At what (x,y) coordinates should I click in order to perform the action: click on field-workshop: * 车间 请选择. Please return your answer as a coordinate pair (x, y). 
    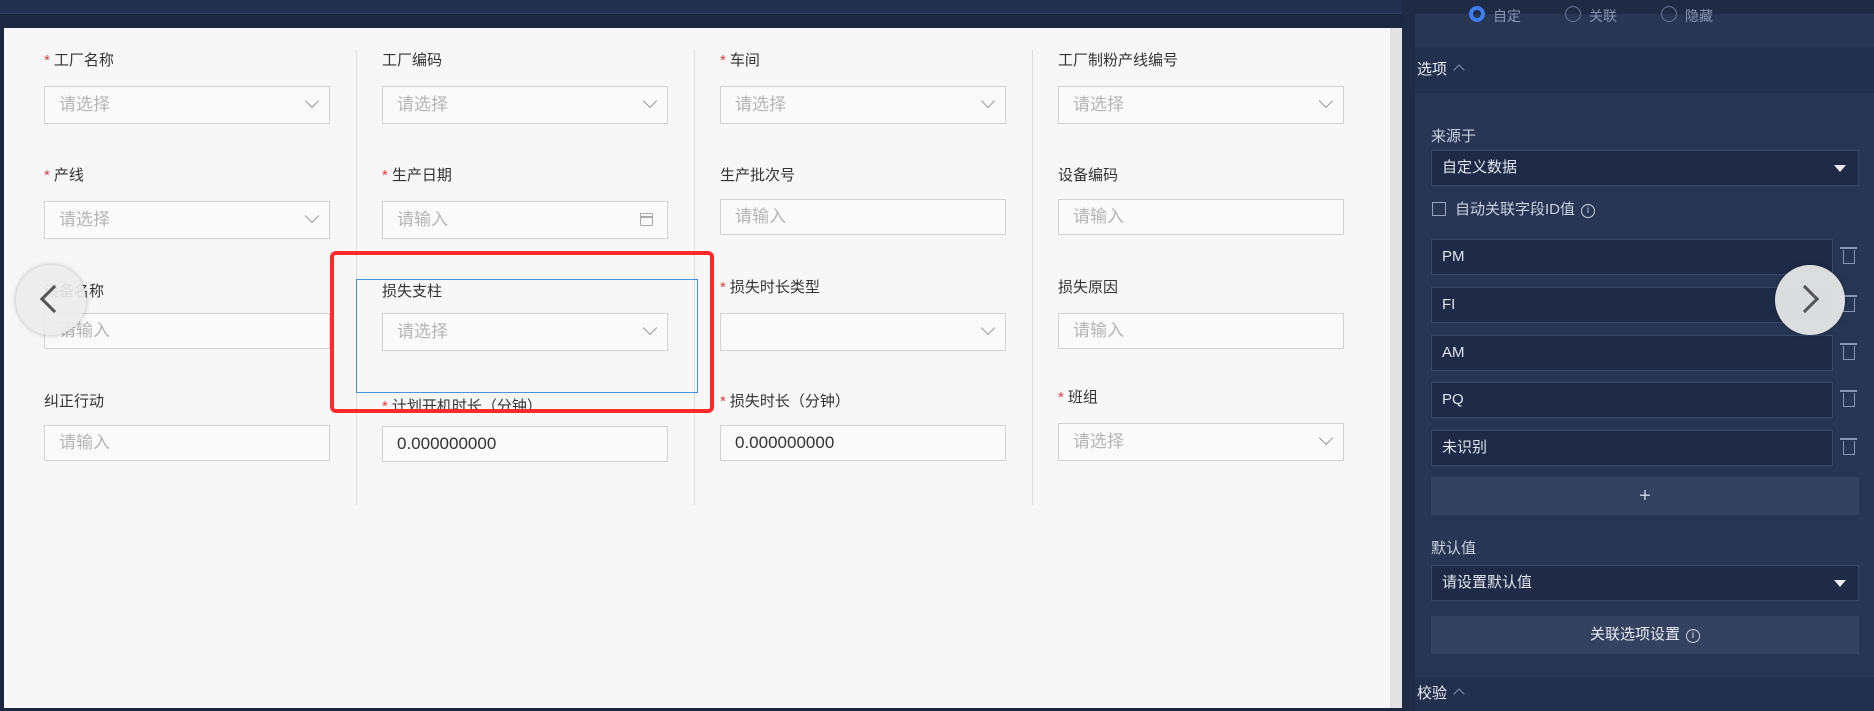
    Looking at the image, I should click on (863, 87).